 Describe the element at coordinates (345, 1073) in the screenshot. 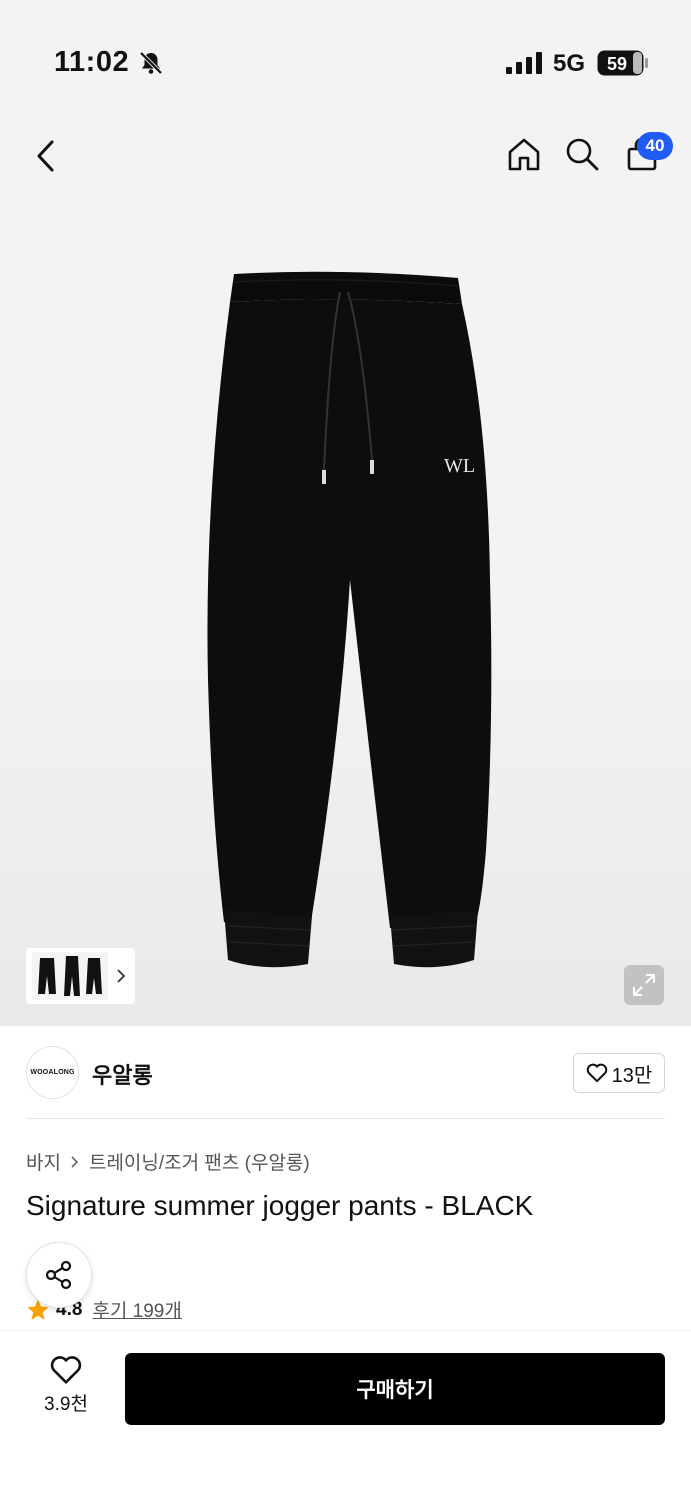

I see `brand-row: WOOALONG 우알롱 13만` at that location.